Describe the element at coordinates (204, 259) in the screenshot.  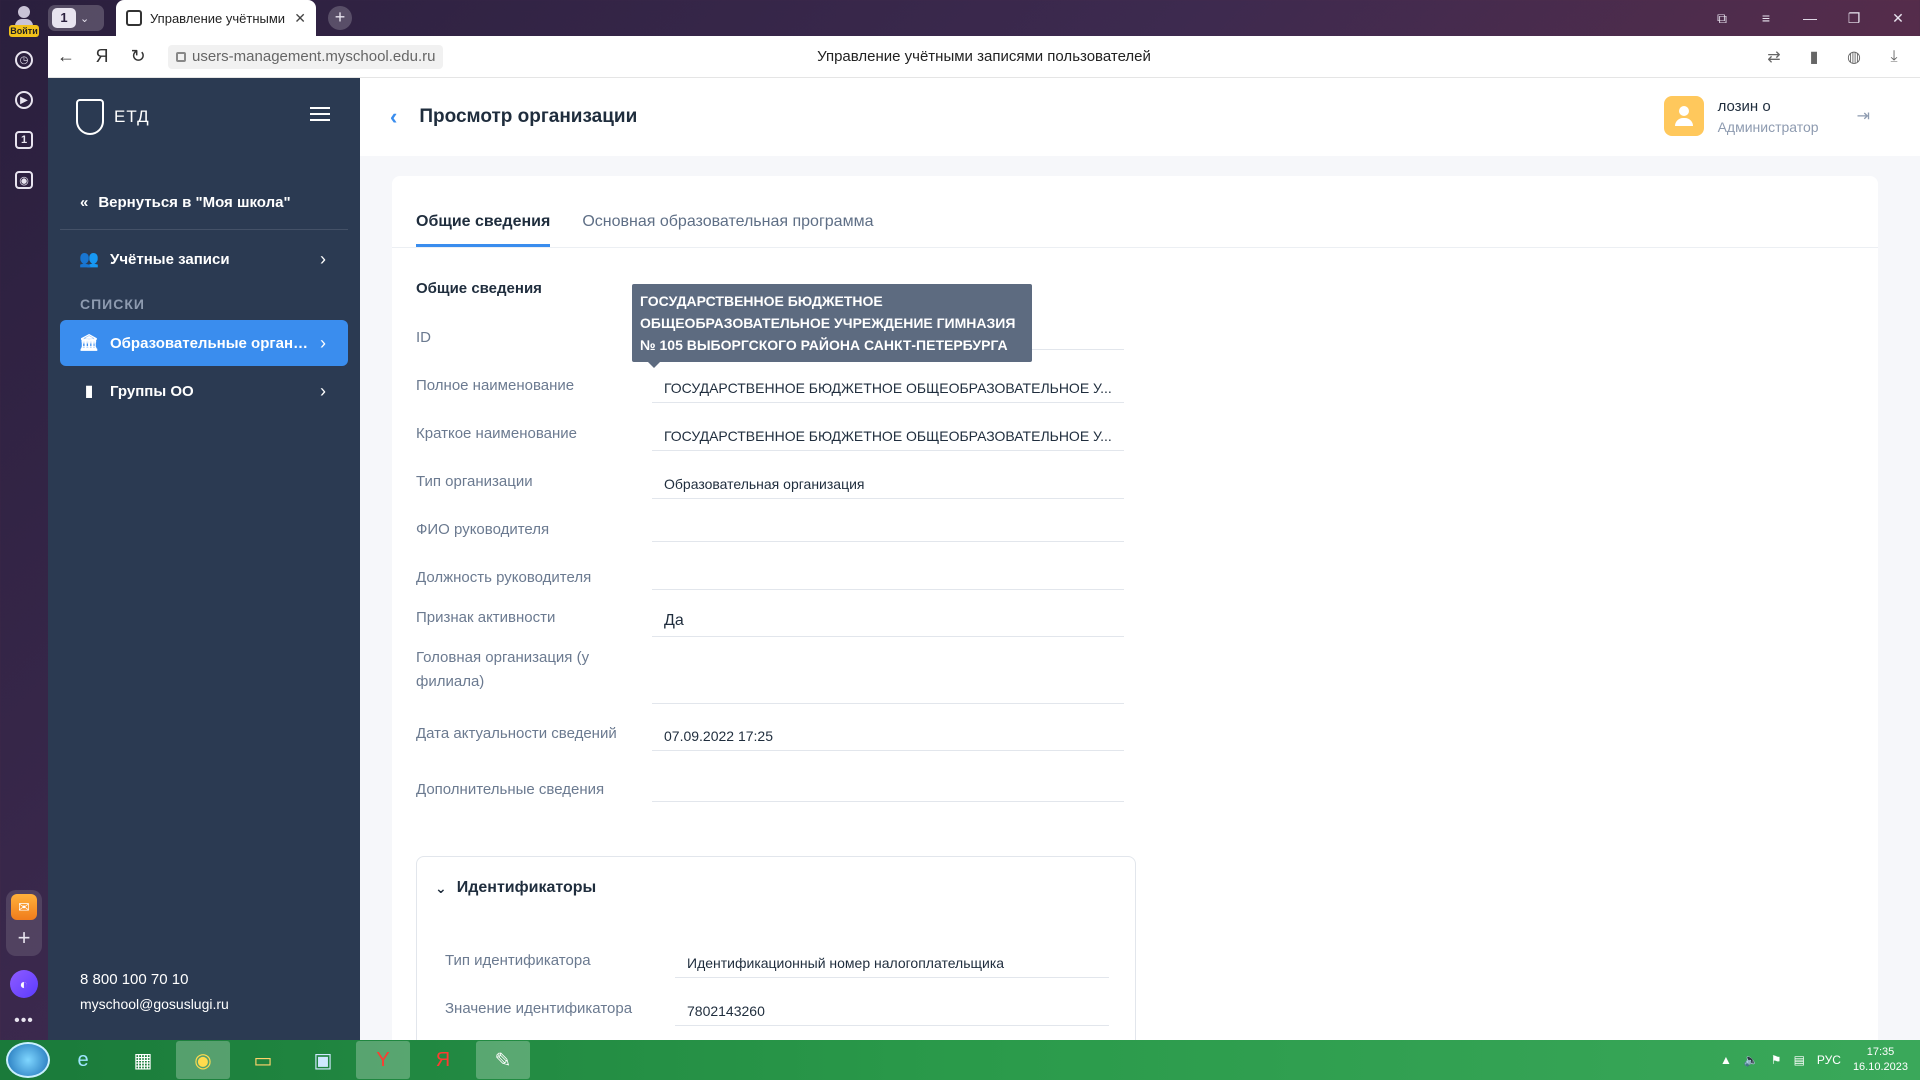
I see `sidebar-item-accounts: 👥 Учётные записи ›` at that location.